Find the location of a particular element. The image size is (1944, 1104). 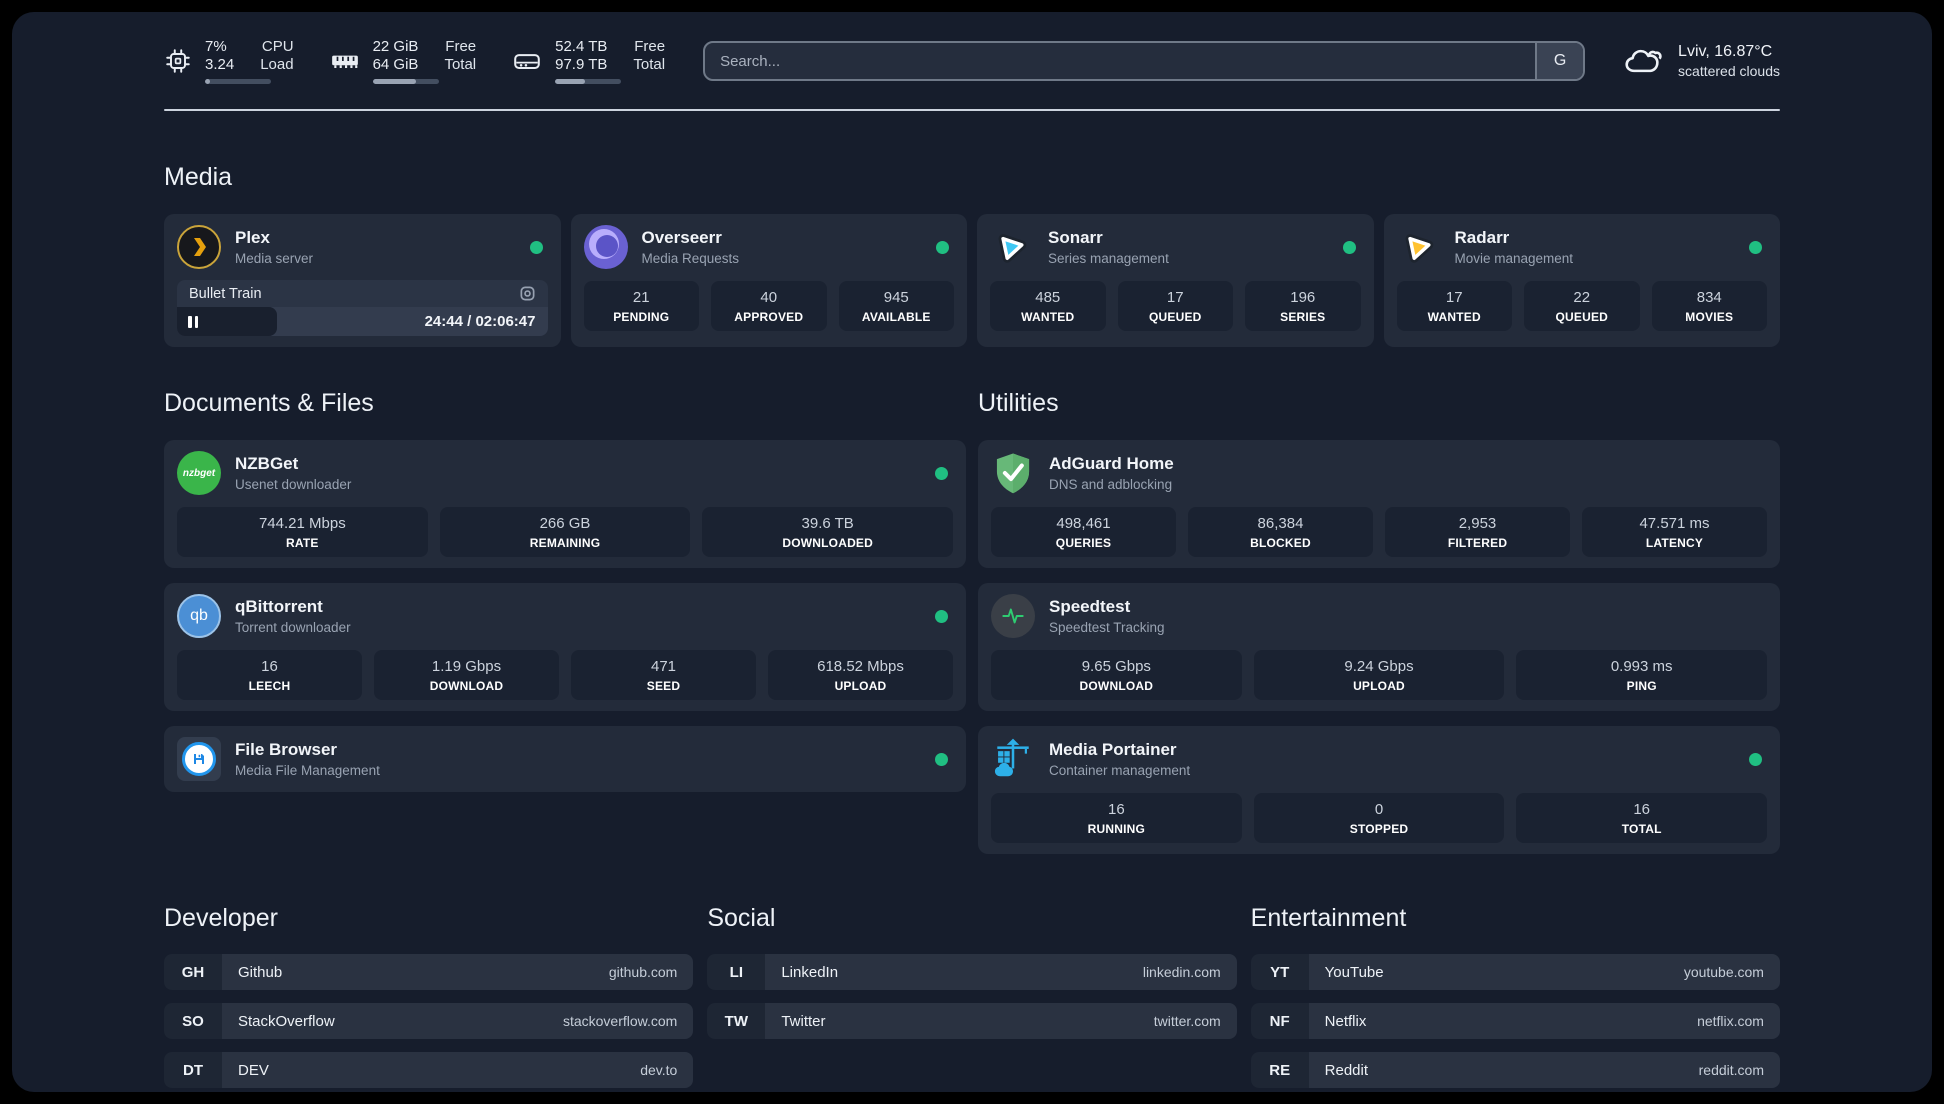

cpu-load-label: Load is located at coordinates (277, 64).